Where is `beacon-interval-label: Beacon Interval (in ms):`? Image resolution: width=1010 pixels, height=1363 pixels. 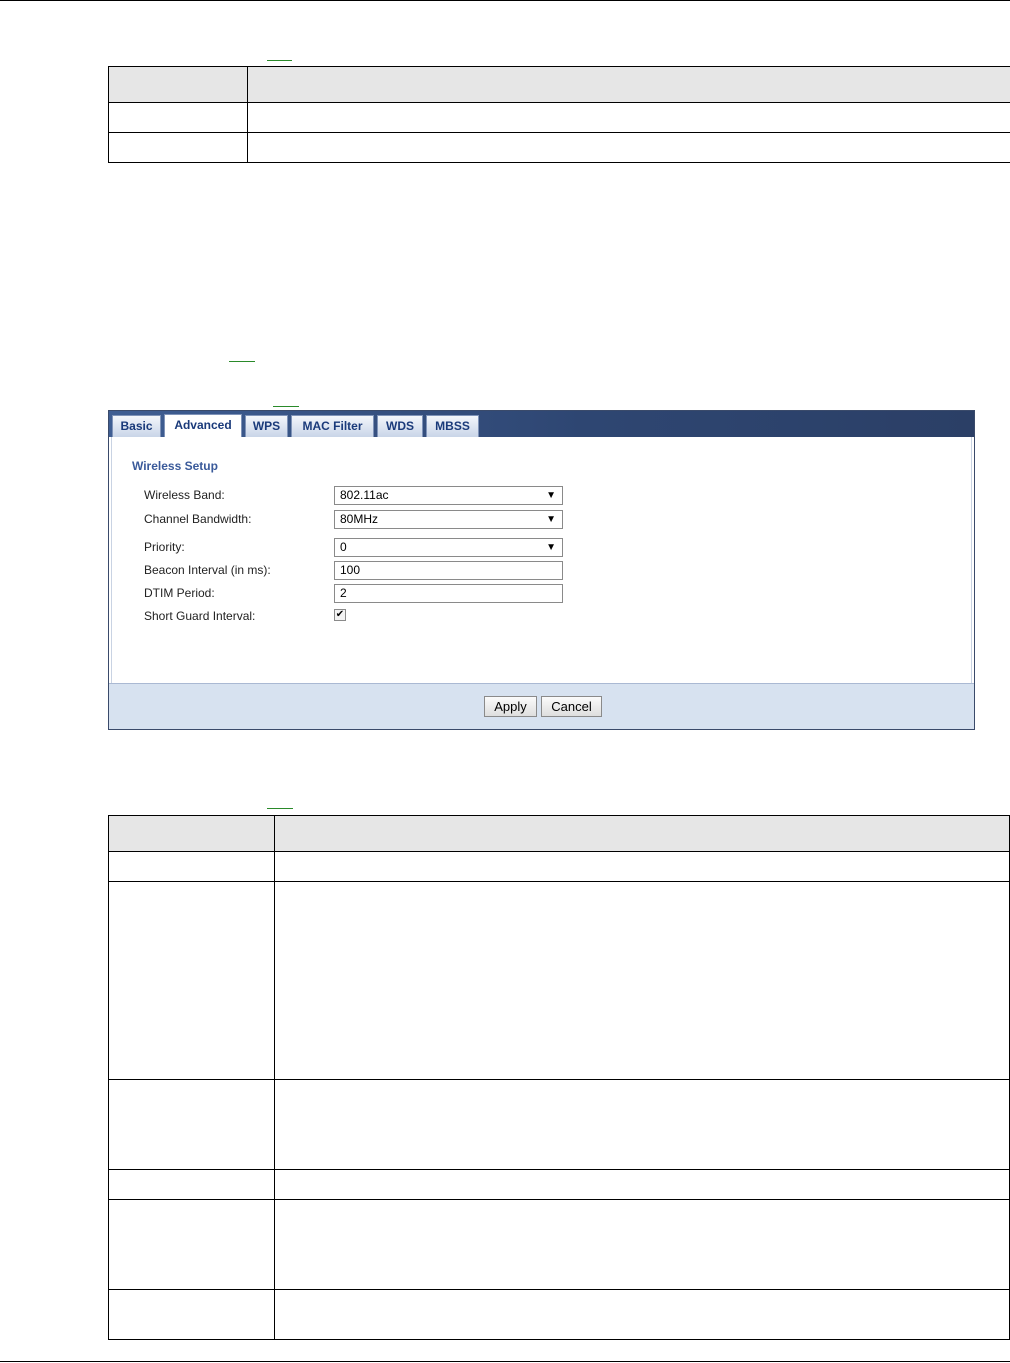
beacon-interval-label: Beacon Interval (in ms): is located at coordinates (207, 570).